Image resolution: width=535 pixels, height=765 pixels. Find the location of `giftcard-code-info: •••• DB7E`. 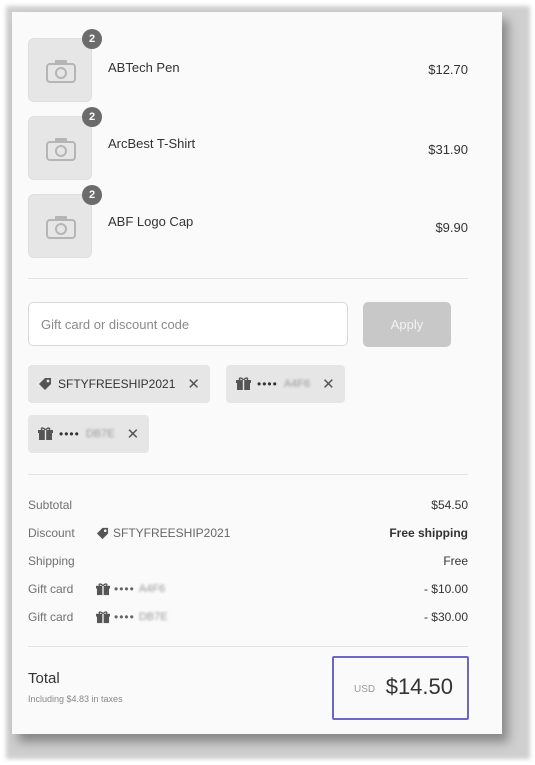

giftcard-code-info: •••• DB7E is located at coordinates (132, 617).